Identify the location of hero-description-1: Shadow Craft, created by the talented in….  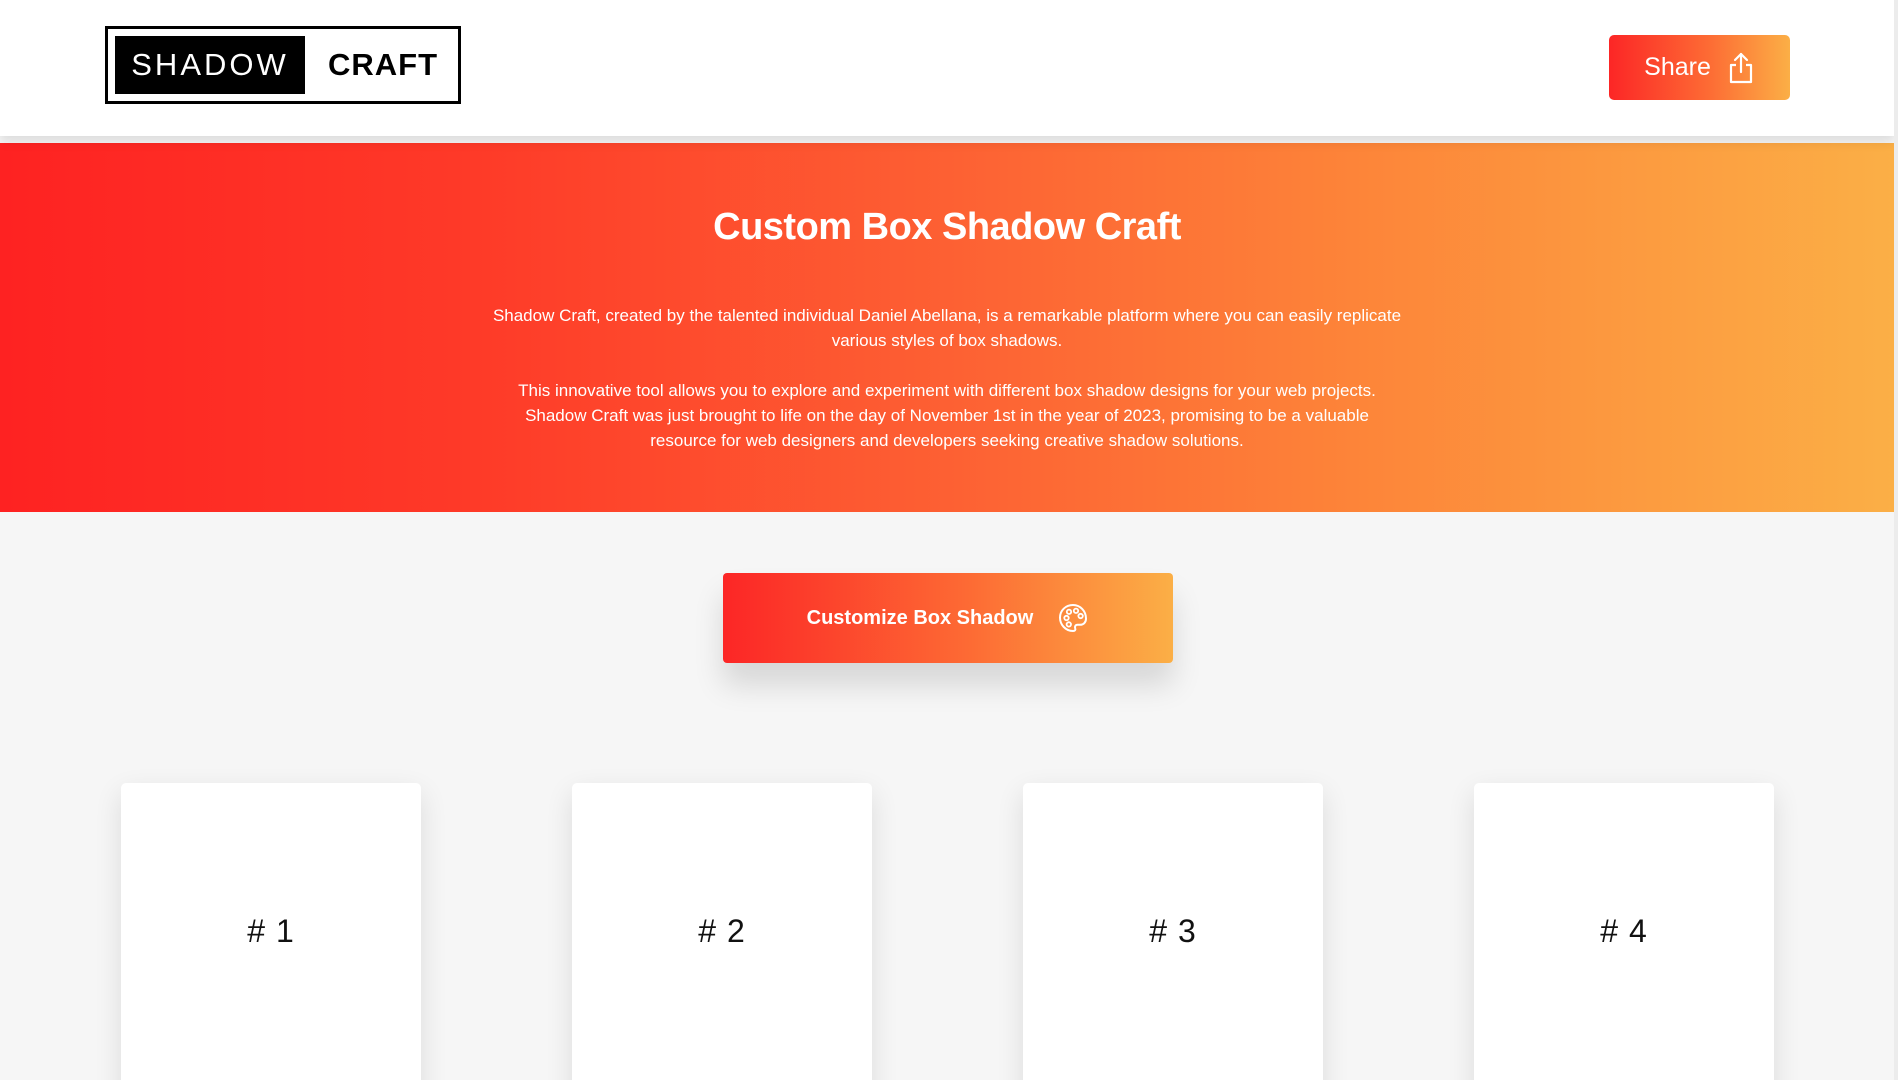
(947, 328).